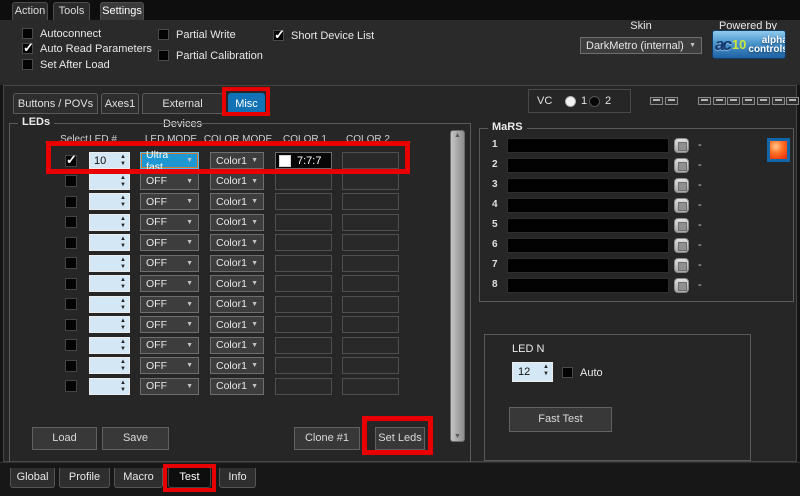 Image resolution: width=800 pixels, height=496 pixels. Describe the element at coordinates (66, 64) in the screenshot. I see `checkbox-set-after-load: Set After Load` at that location.